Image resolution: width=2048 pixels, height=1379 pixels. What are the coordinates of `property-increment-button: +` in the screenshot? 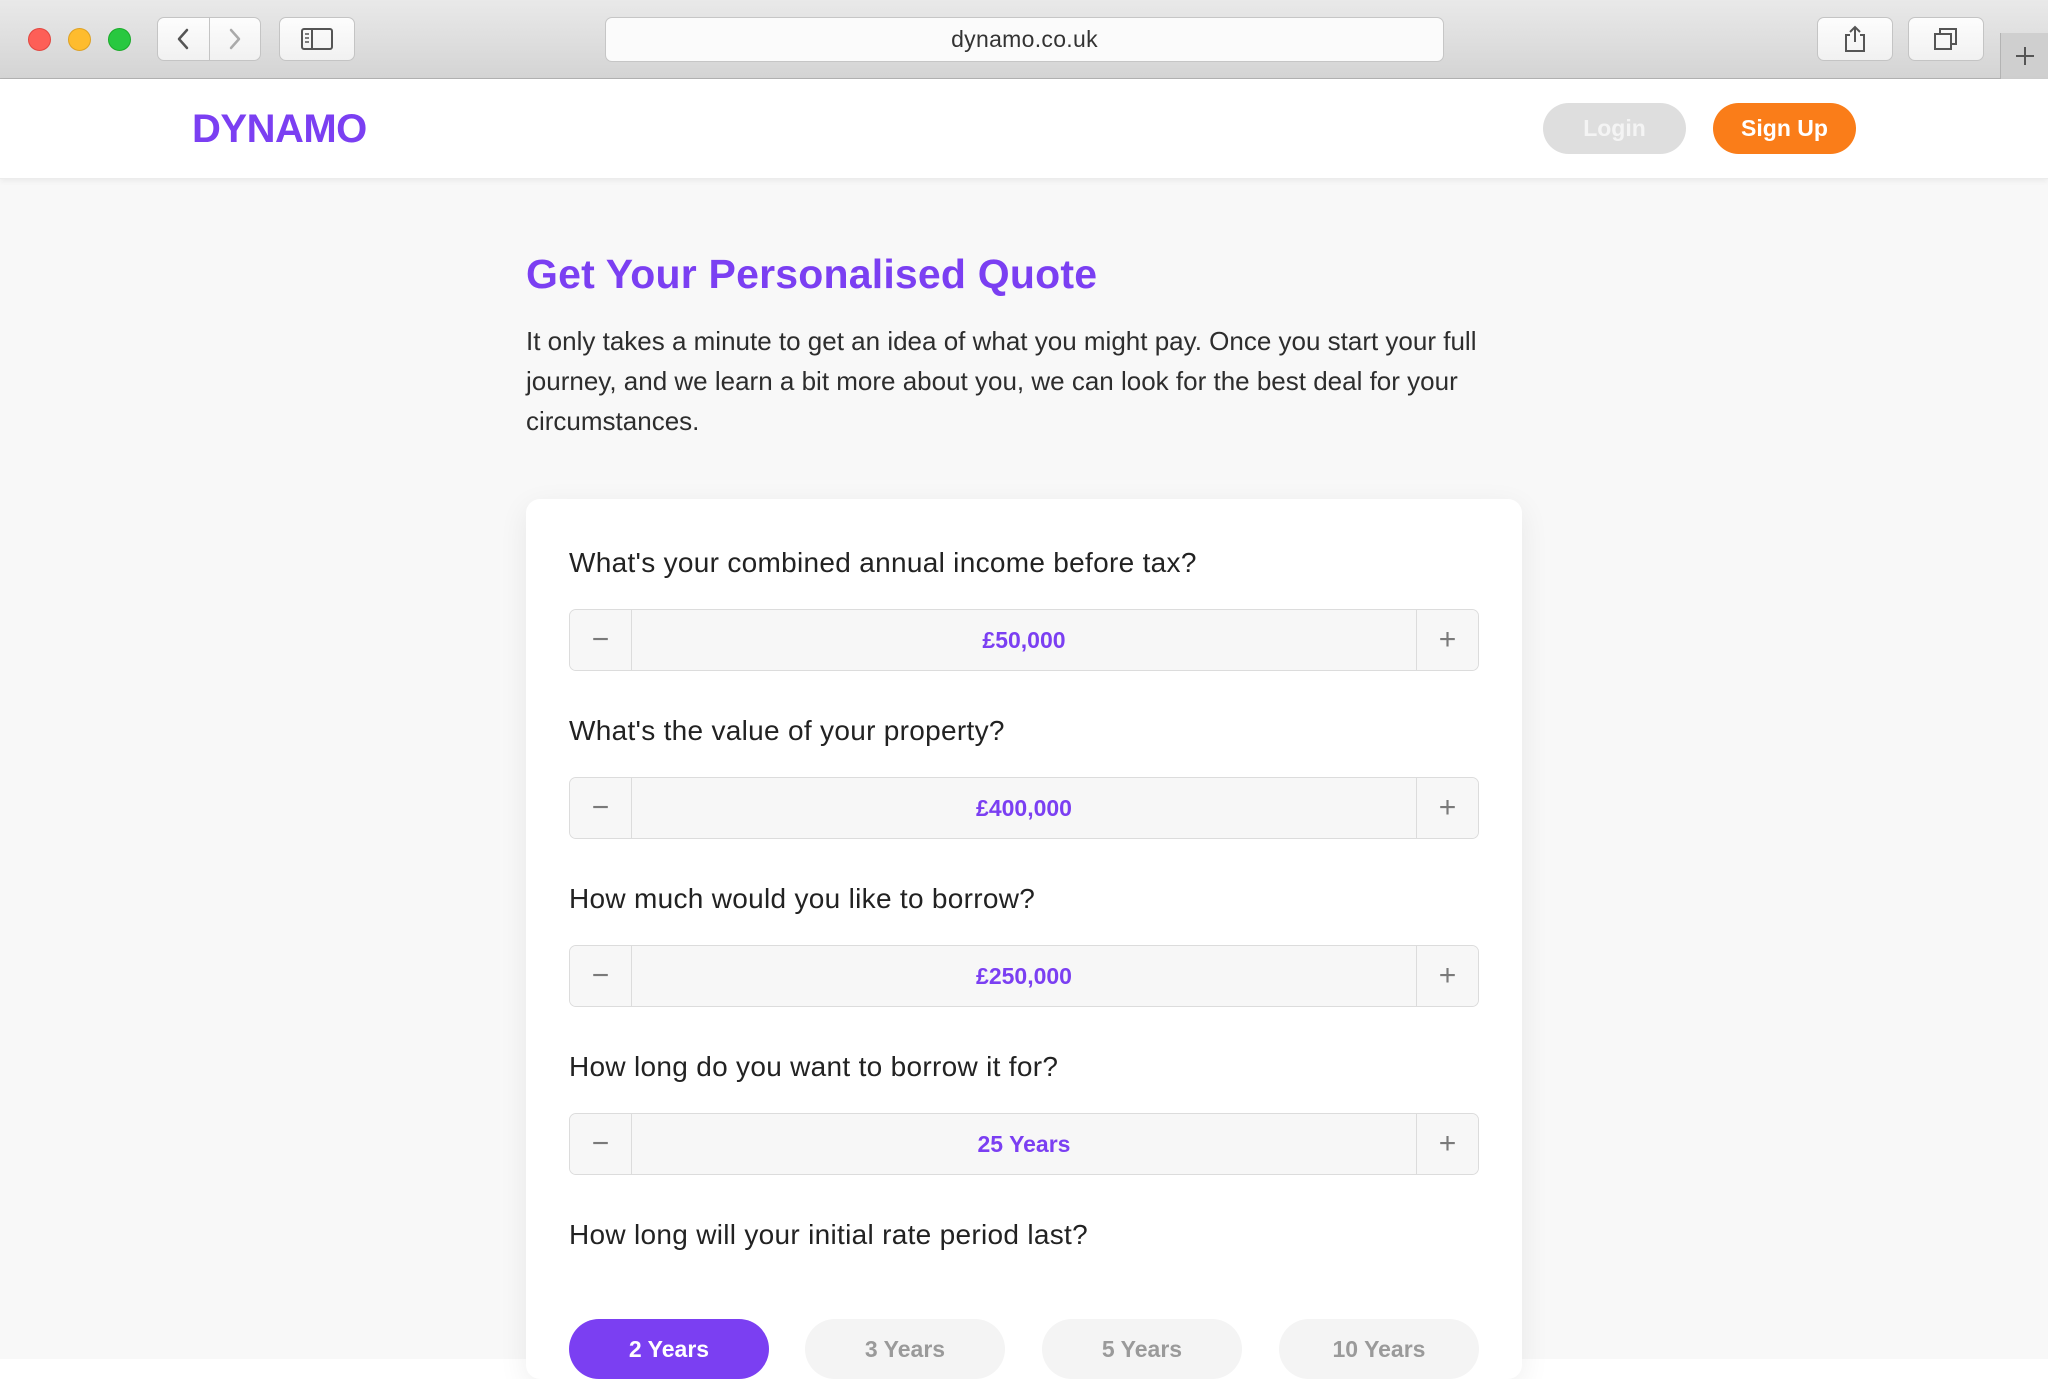 It's located at (1447, 808).